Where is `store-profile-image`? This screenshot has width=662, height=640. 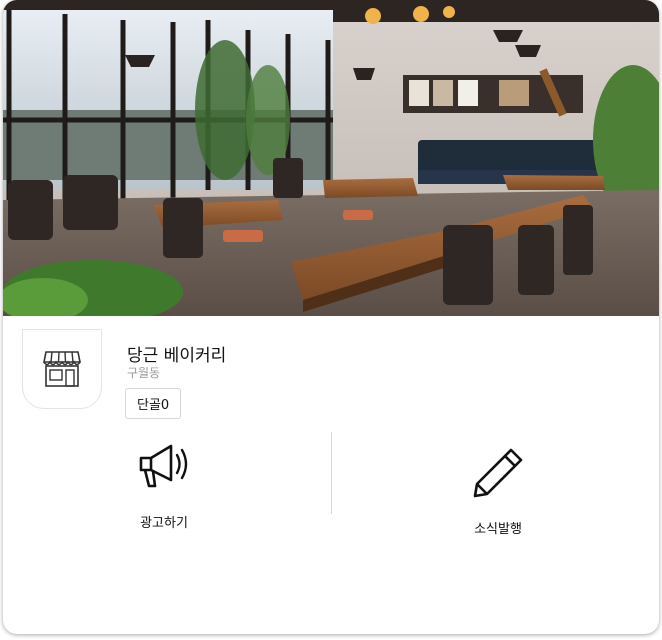
store-profile-image is located at coordinates (62, 369).